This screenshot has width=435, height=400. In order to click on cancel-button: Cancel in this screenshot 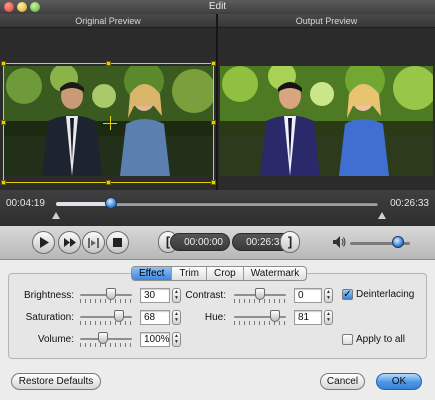, I will do `click(342, 381)`.